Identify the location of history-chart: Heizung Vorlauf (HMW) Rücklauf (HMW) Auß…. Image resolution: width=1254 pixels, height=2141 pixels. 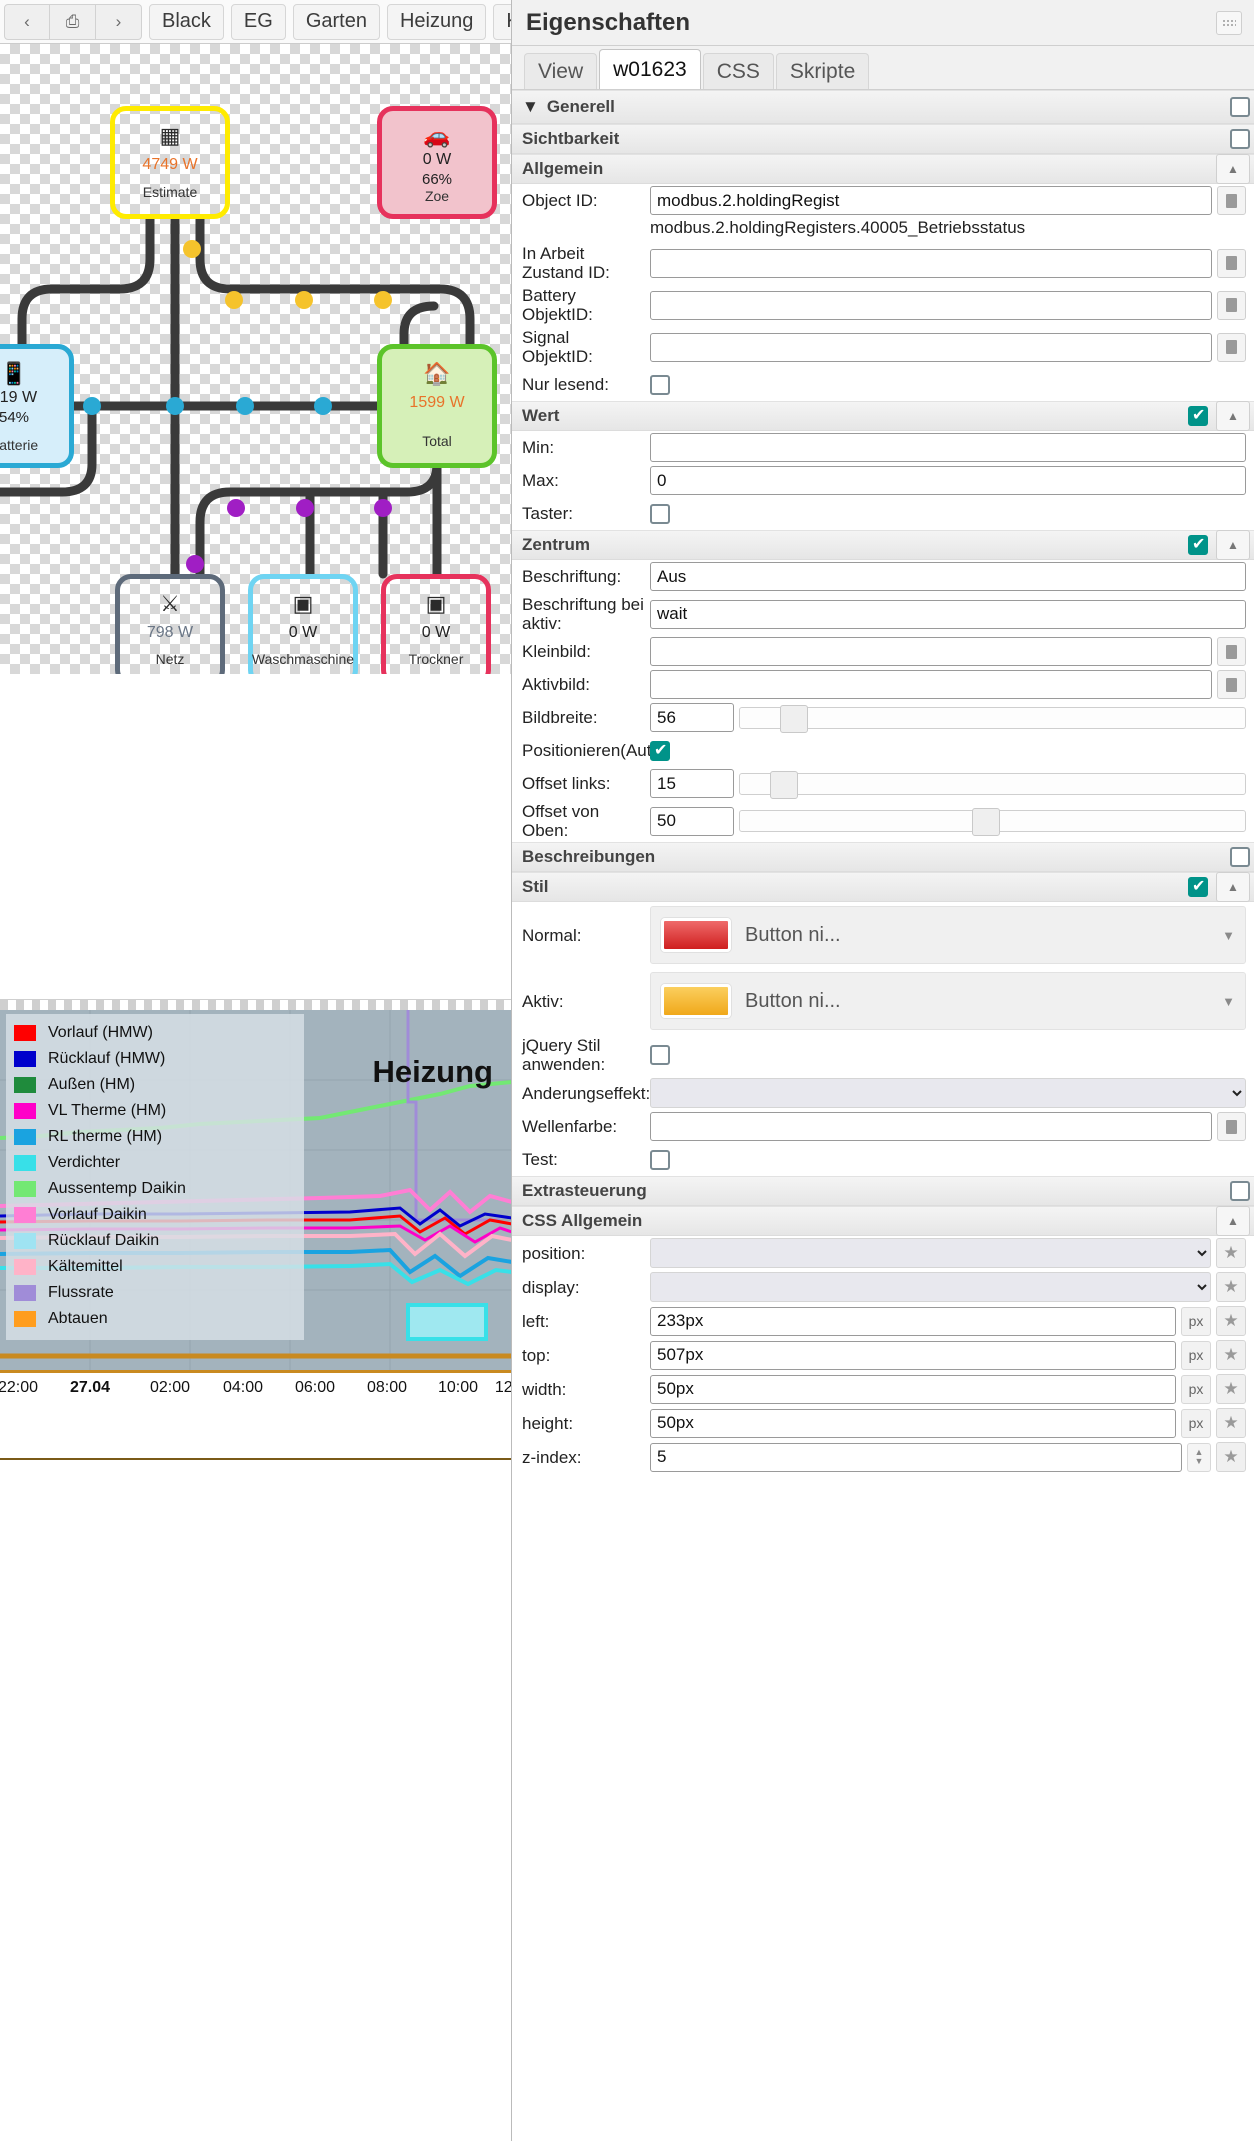
(255, 1190).